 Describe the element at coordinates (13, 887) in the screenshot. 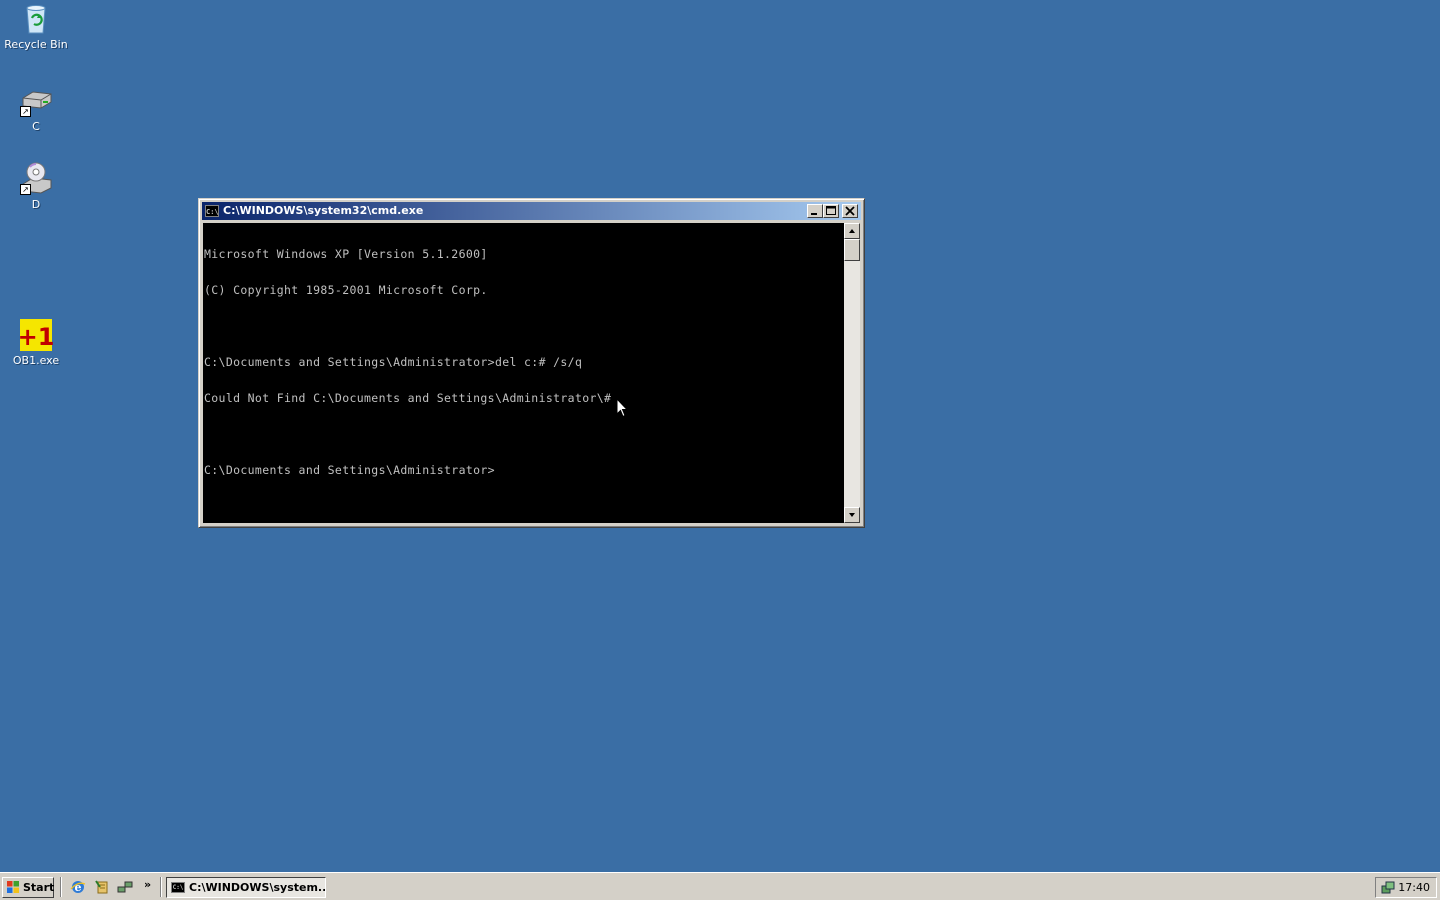

I see `windows-logo-icon` at that location.